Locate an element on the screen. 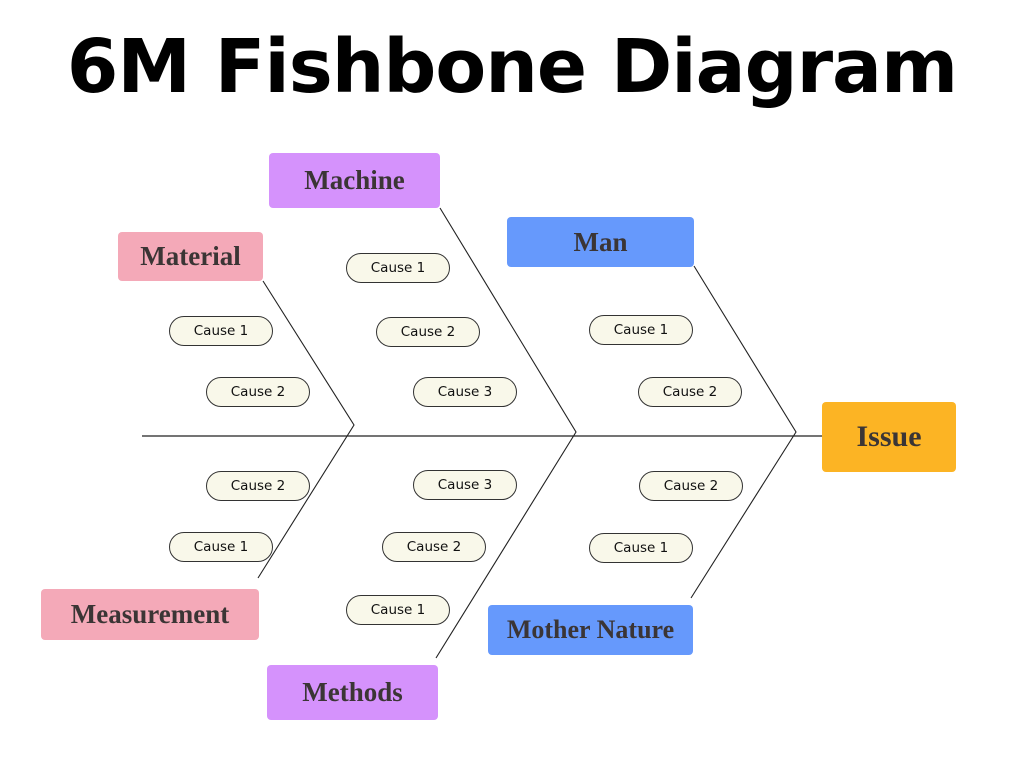 This screenshot has height=768, width=1024. category-material: Material is located at coordinates (190, 256).